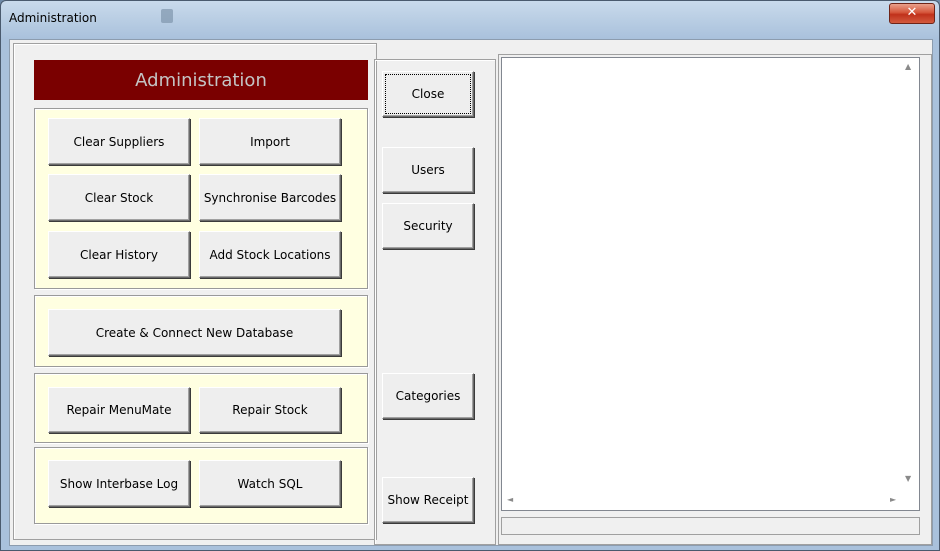  What do you see at coordinates (893, 499) in the screenshot?
I see `scroll-right-icon: ►` at bounding box center [893, 499].